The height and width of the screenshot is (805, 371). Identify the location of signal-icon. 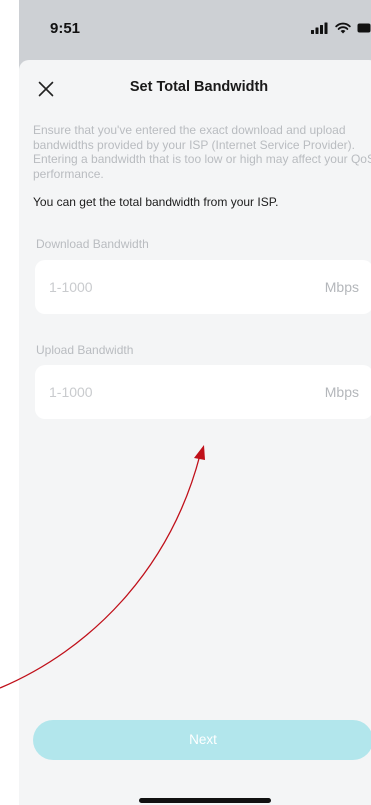
(319, 28).